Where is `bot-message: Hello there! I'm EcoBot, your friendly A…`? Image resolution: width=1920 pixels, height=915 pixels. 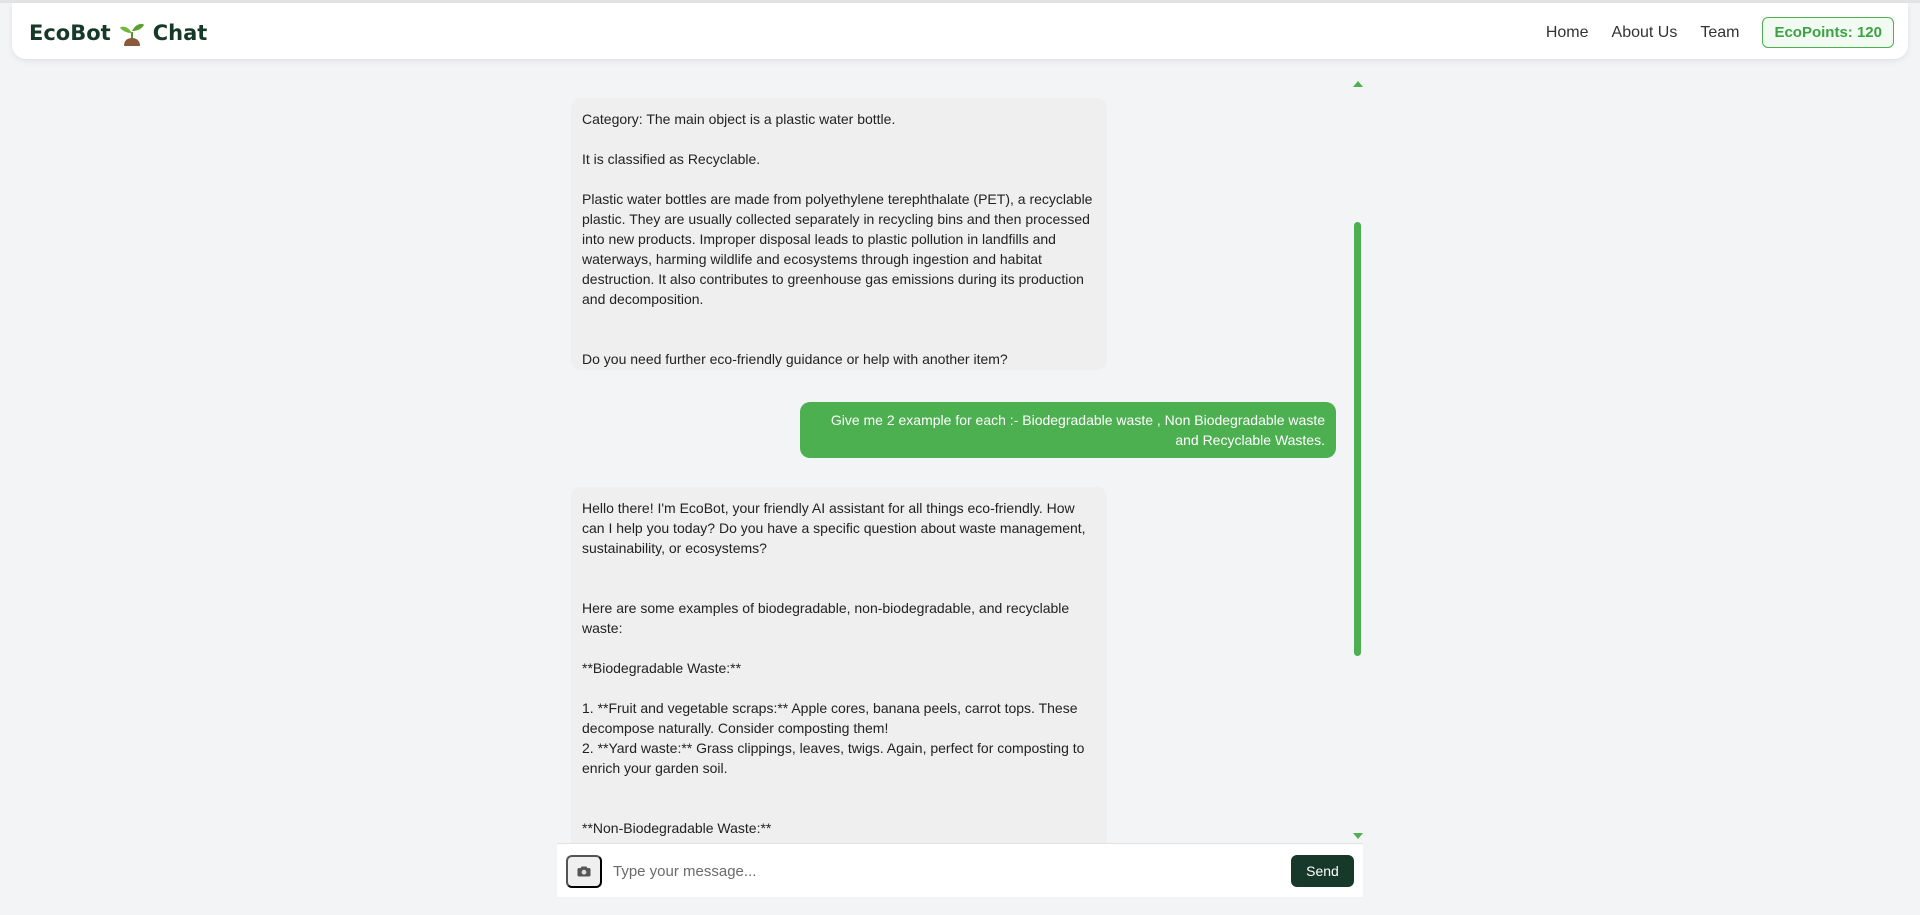
bot-message: Hello there! I'm EcoBot, your friendly A… is located at coordinates (839, 665).